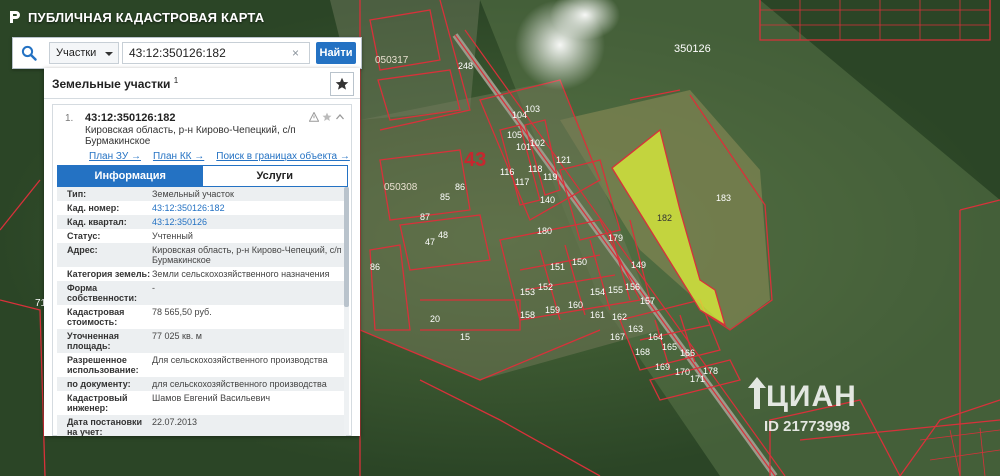 The width and height of the screenshot is (1000, 476). Describe the element at coordinates (392, 60) in the screenshot. I see `quarter-label: 050317` at that location.